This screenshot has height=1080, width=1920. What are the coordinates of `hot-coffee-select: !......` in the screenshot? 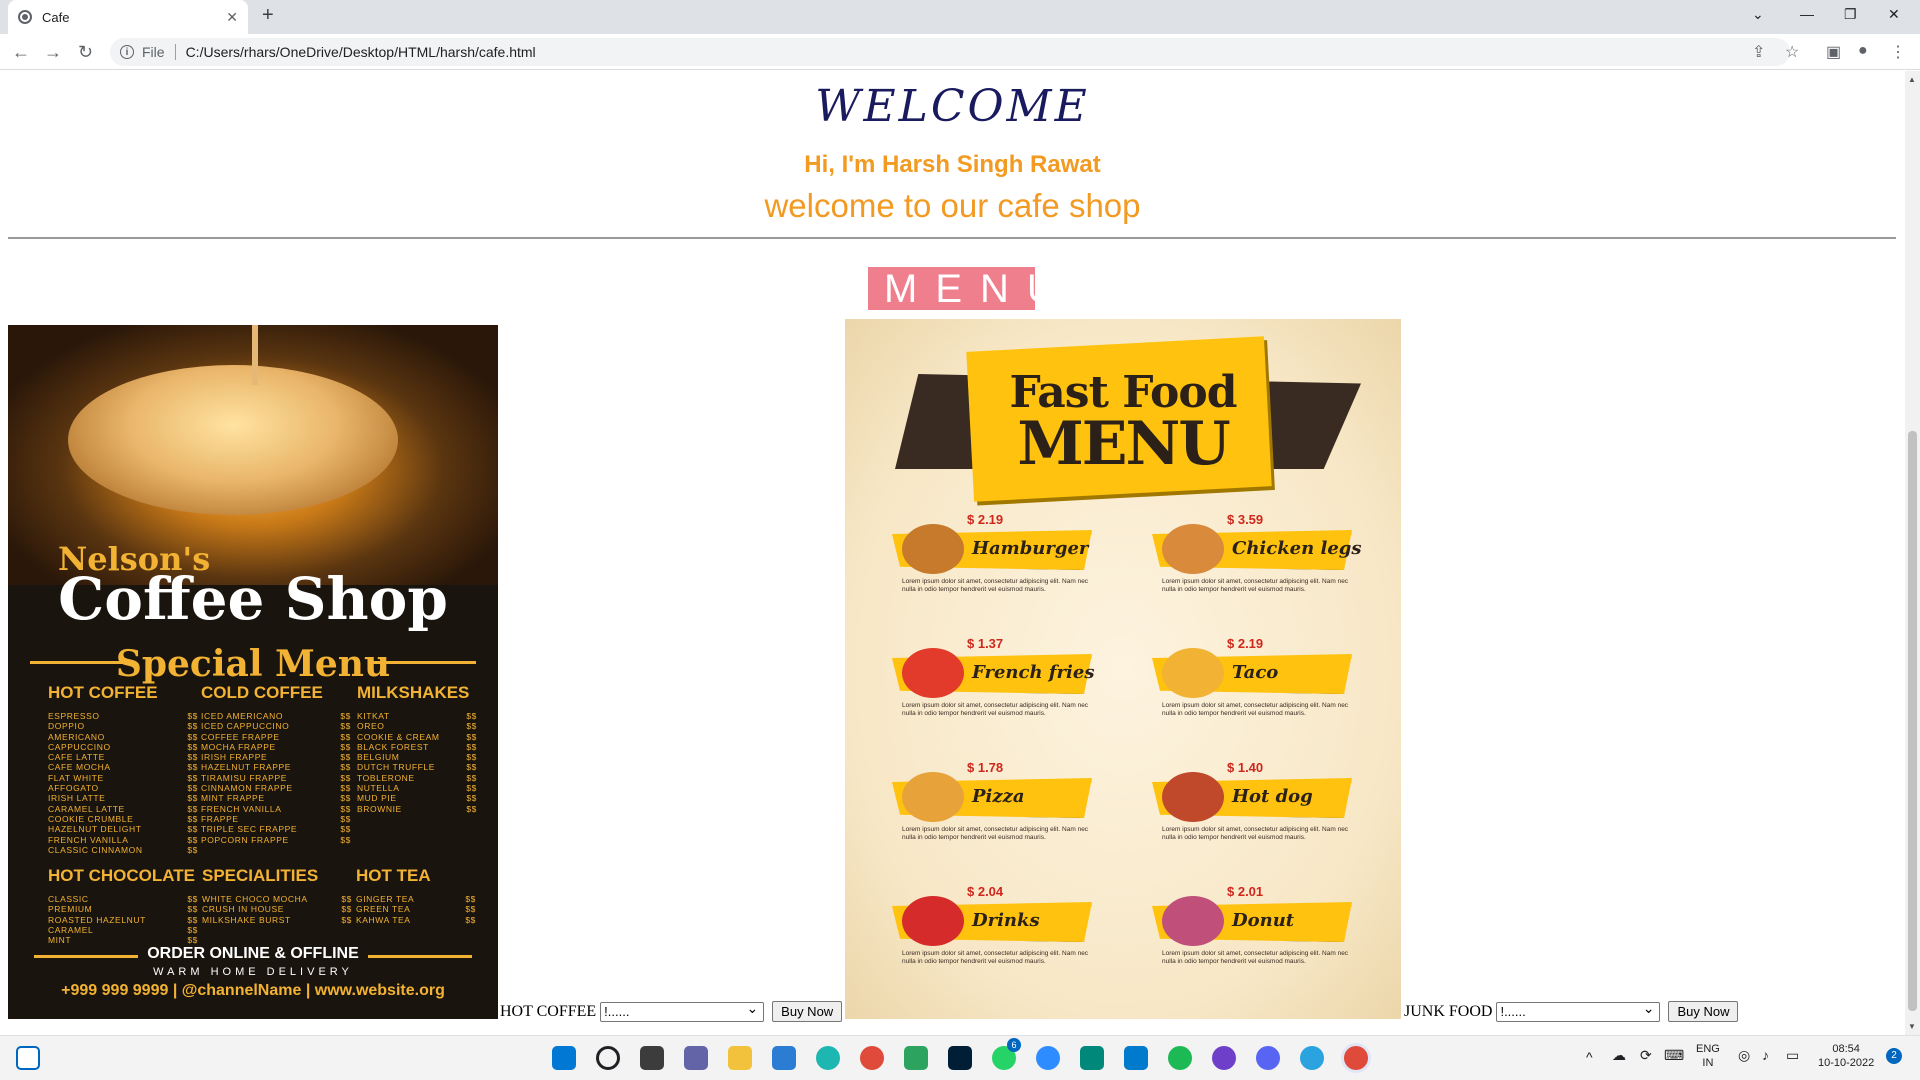 It's located at (682, 1011).